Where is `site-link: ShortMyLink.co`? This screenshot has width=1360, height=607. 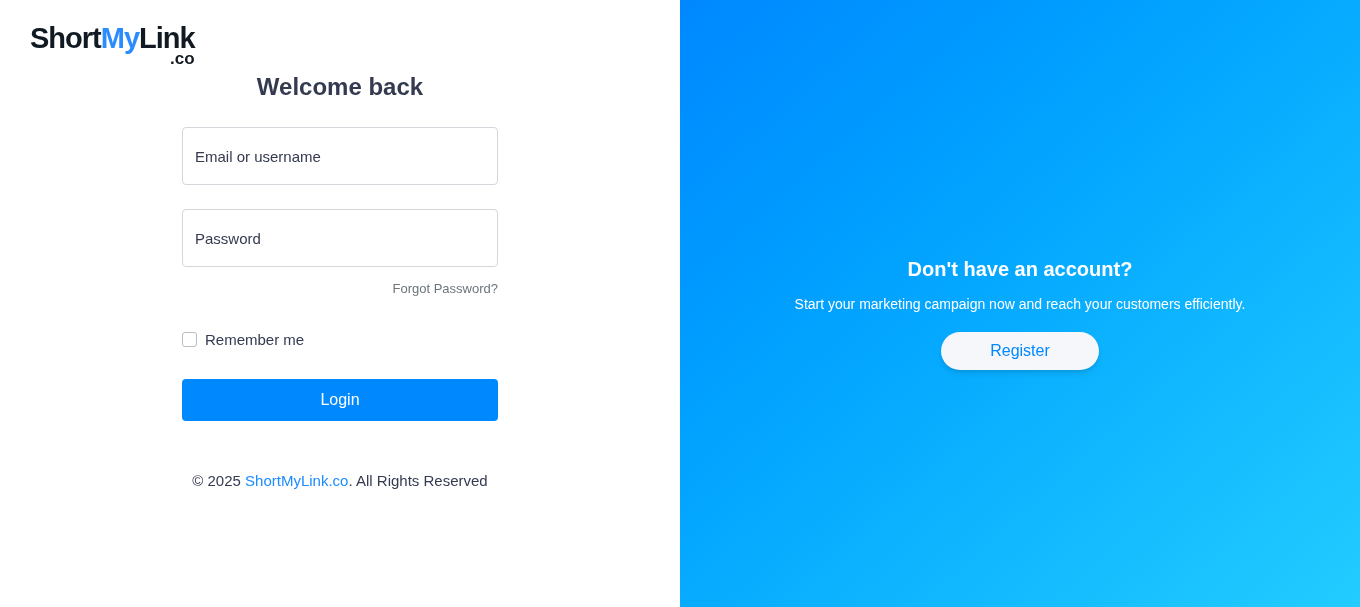
site-link: ShortMyLink.co is located at coordinates (297, 480).